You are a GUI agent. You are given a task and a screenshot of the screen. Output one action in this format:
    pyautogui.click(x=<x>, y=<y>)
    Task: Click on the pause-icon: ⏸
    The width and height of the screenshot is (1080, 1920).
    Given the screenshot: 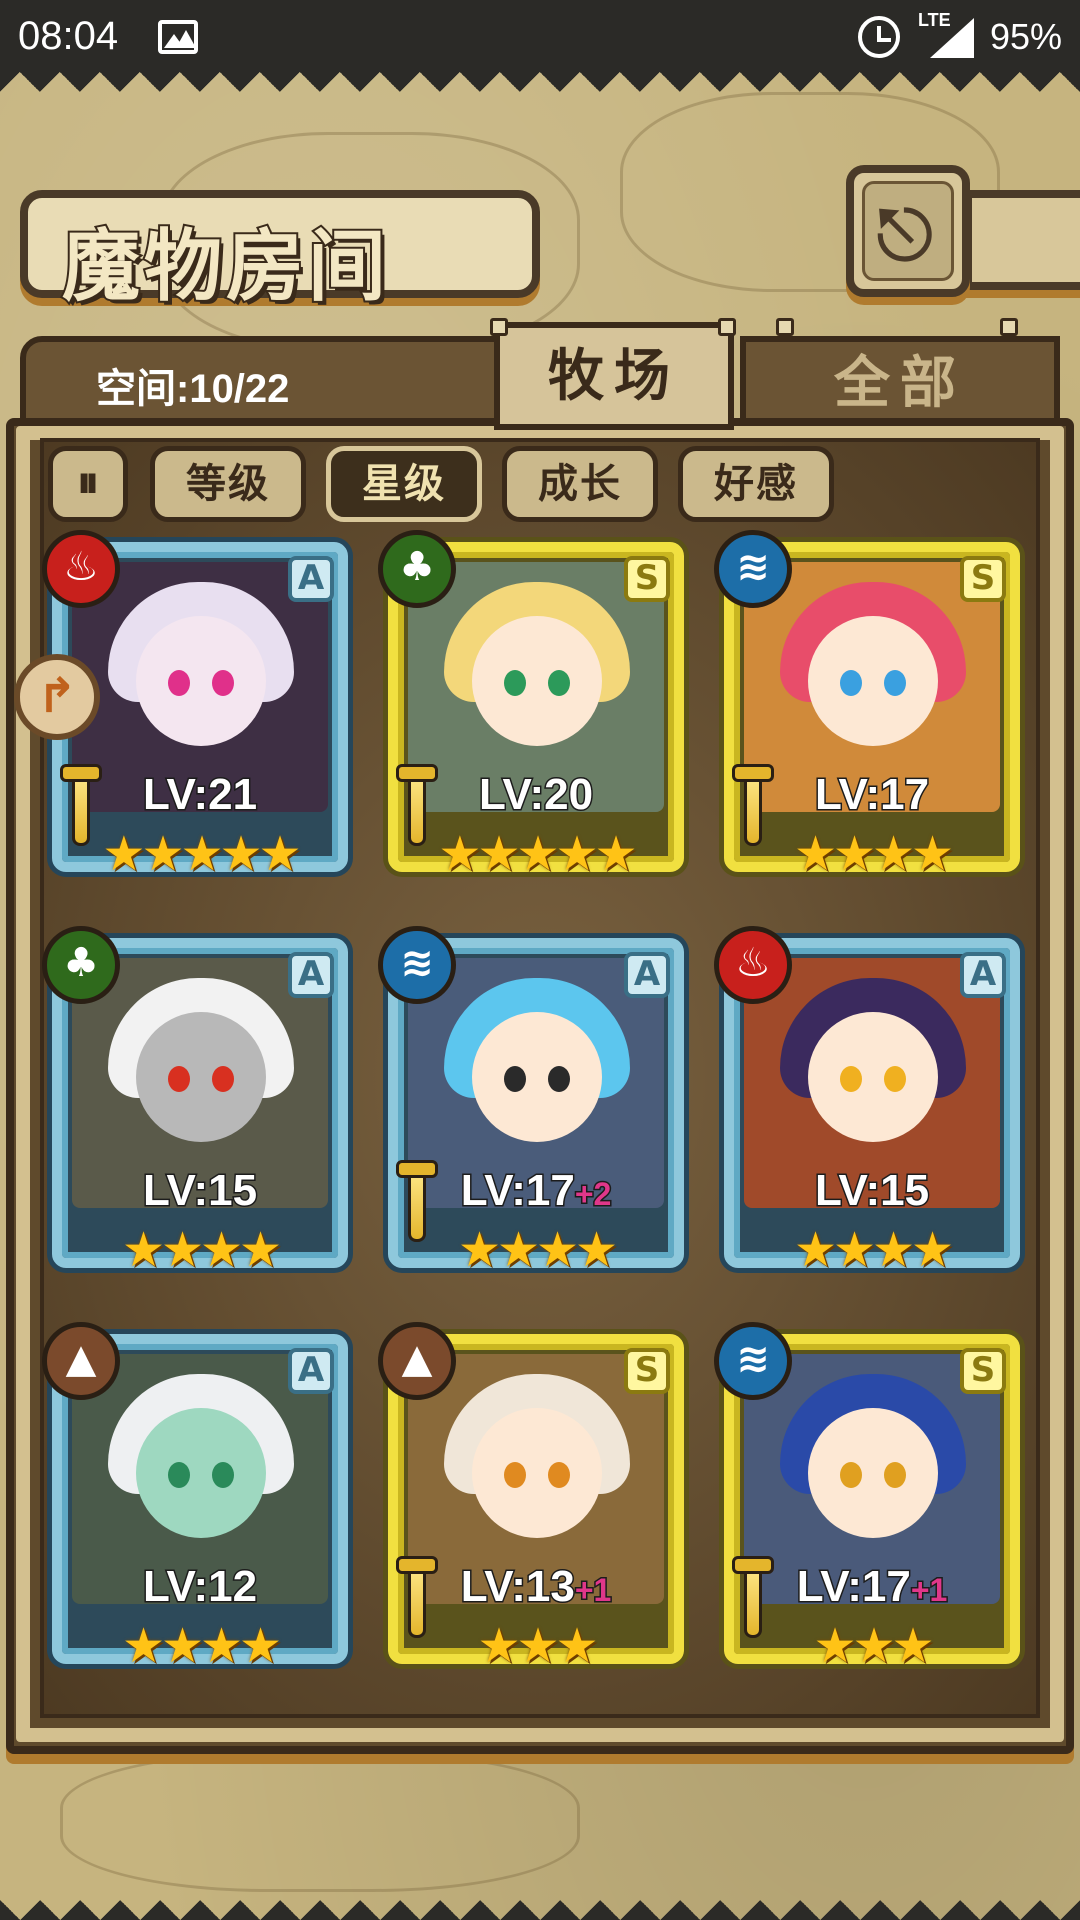 What is the action you would take?
    pyautogui.click(x=88, y=482)
    